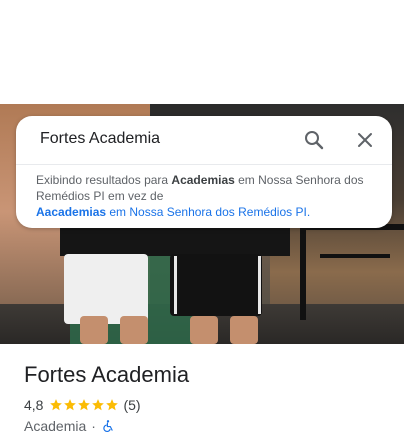  What do you see at coordinates (365, 140) in the screenshot?
I see `close-icon` at bounding box center [365, 140].